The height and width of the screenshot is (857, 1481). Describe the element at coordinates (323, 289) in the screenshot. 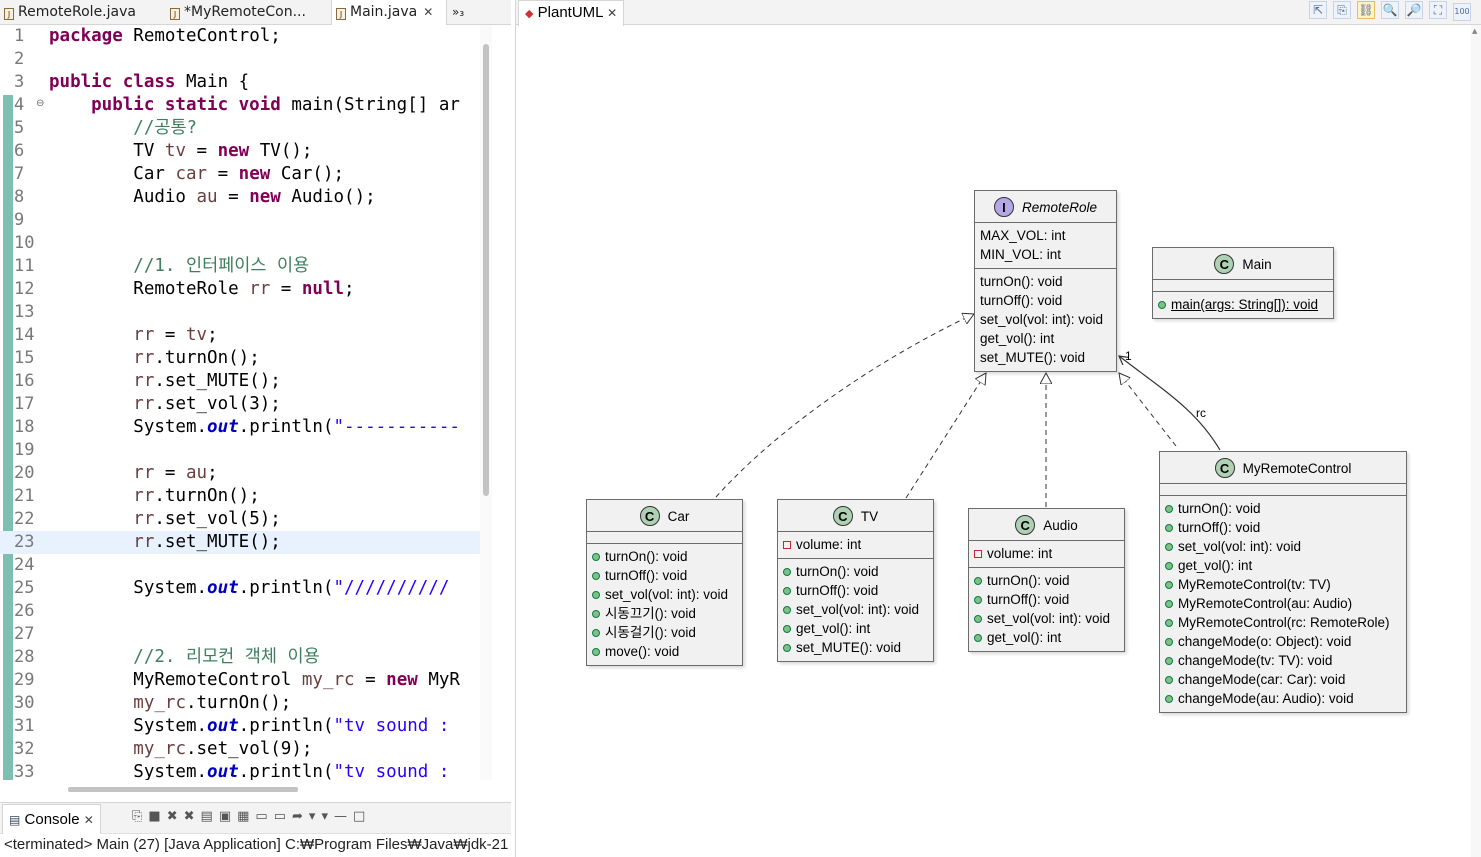

I see `code-token: null` at that location.